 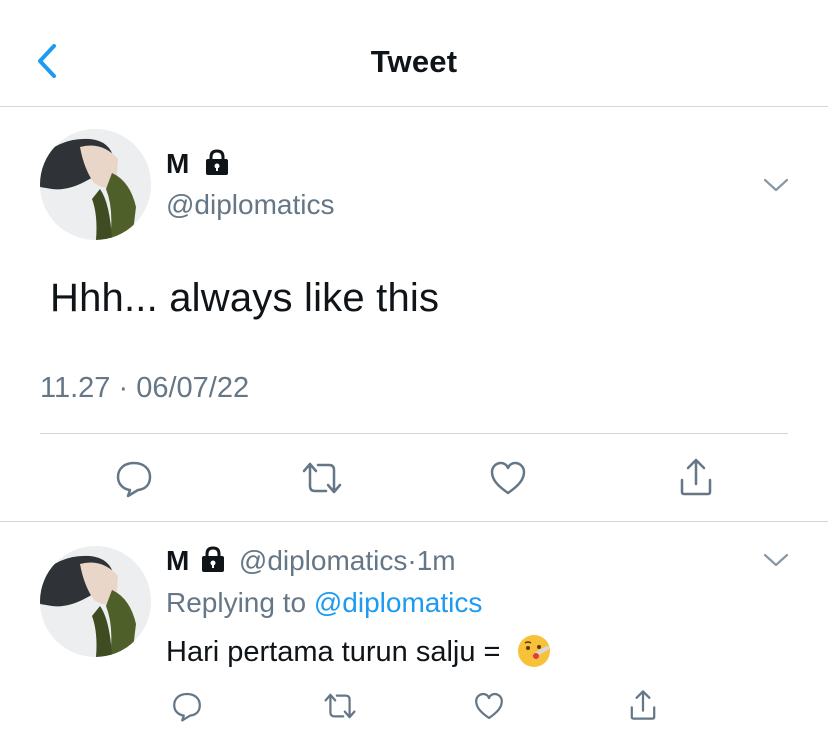 I want to click on face-with-thermometer-icon, so click(x=533, y=651).